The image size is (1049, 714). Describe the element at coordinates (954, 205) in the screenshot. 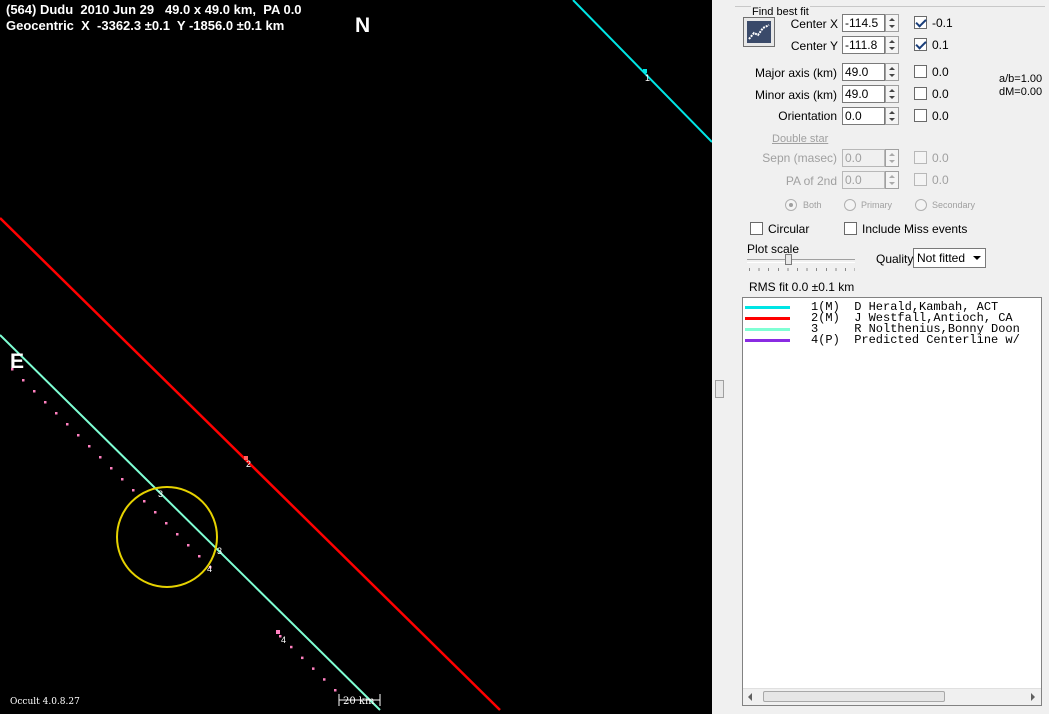

I see `radio-secondary-label: Secondary` at that location.